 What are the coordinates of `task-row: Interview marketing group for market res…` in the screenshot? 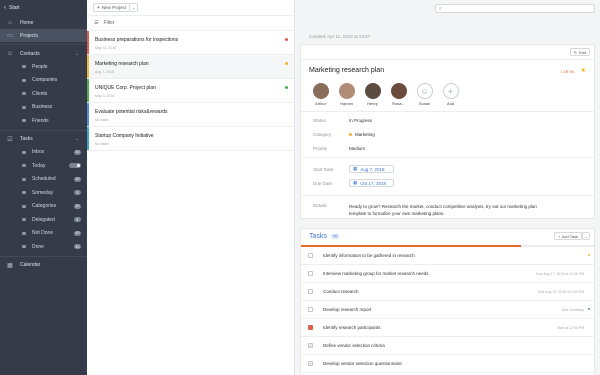 It's located at (447, 274).